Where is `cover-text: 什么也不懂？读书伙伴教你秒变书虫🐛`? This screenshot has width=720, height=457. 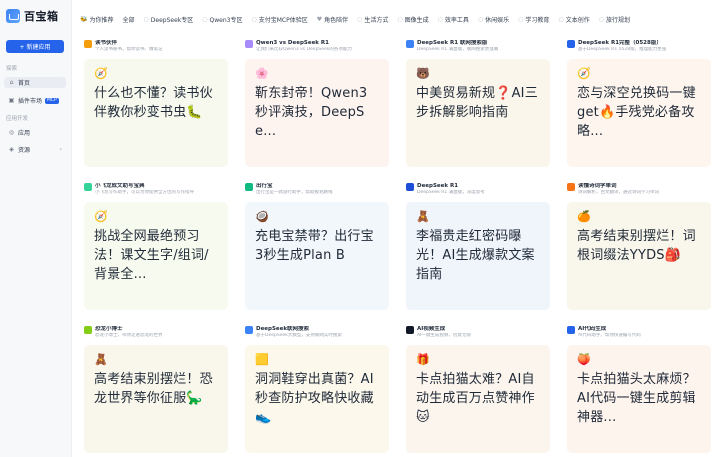 cover-text: 什么也不懂？读书伙伴教你秒变书虫🐛 is located at coordinates (153, 103).